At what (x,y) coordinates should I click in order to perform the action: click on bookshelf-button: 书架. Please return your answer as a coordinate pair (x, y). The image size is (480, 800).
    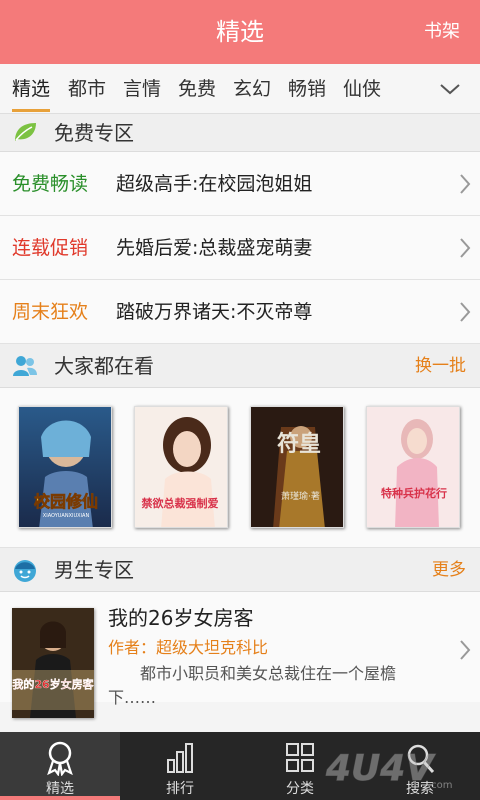
    Looking at the image, I should click on (442, 32).